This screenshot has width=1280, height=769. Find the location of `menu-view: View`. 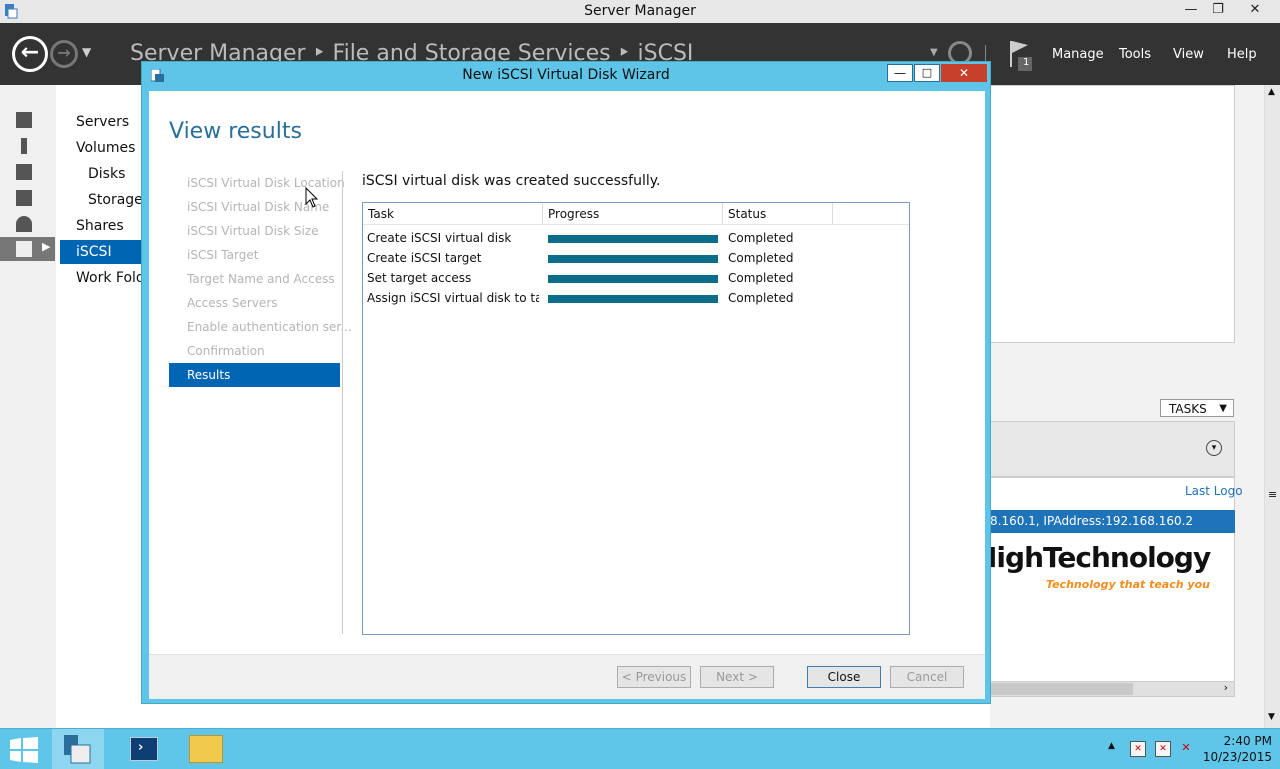

menu-view: View is located at coordinates (1188, 54).